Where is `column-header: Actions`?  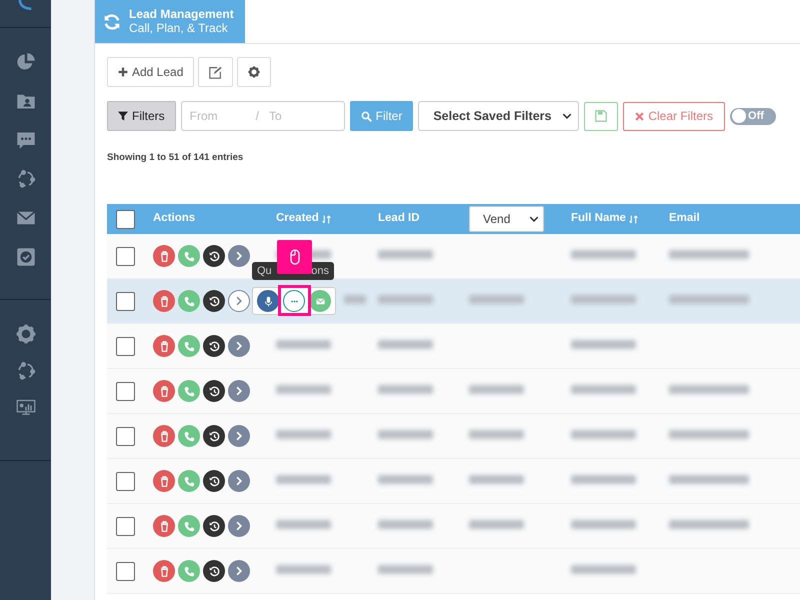
column-header: Actions is located at coordinates (174, 218).